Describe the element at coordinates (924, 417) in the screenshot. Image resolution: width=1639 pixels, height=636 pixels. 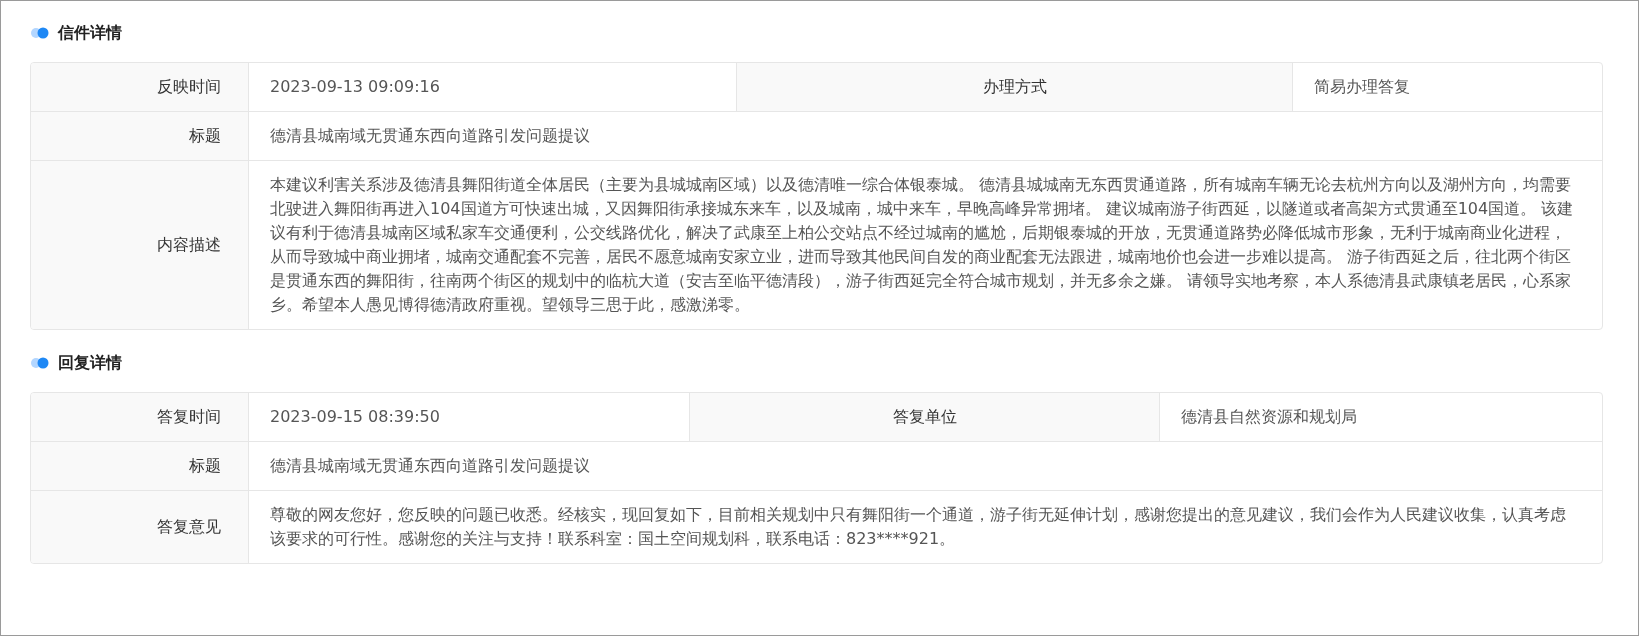
I see `field-label: 答复单位` at that location.